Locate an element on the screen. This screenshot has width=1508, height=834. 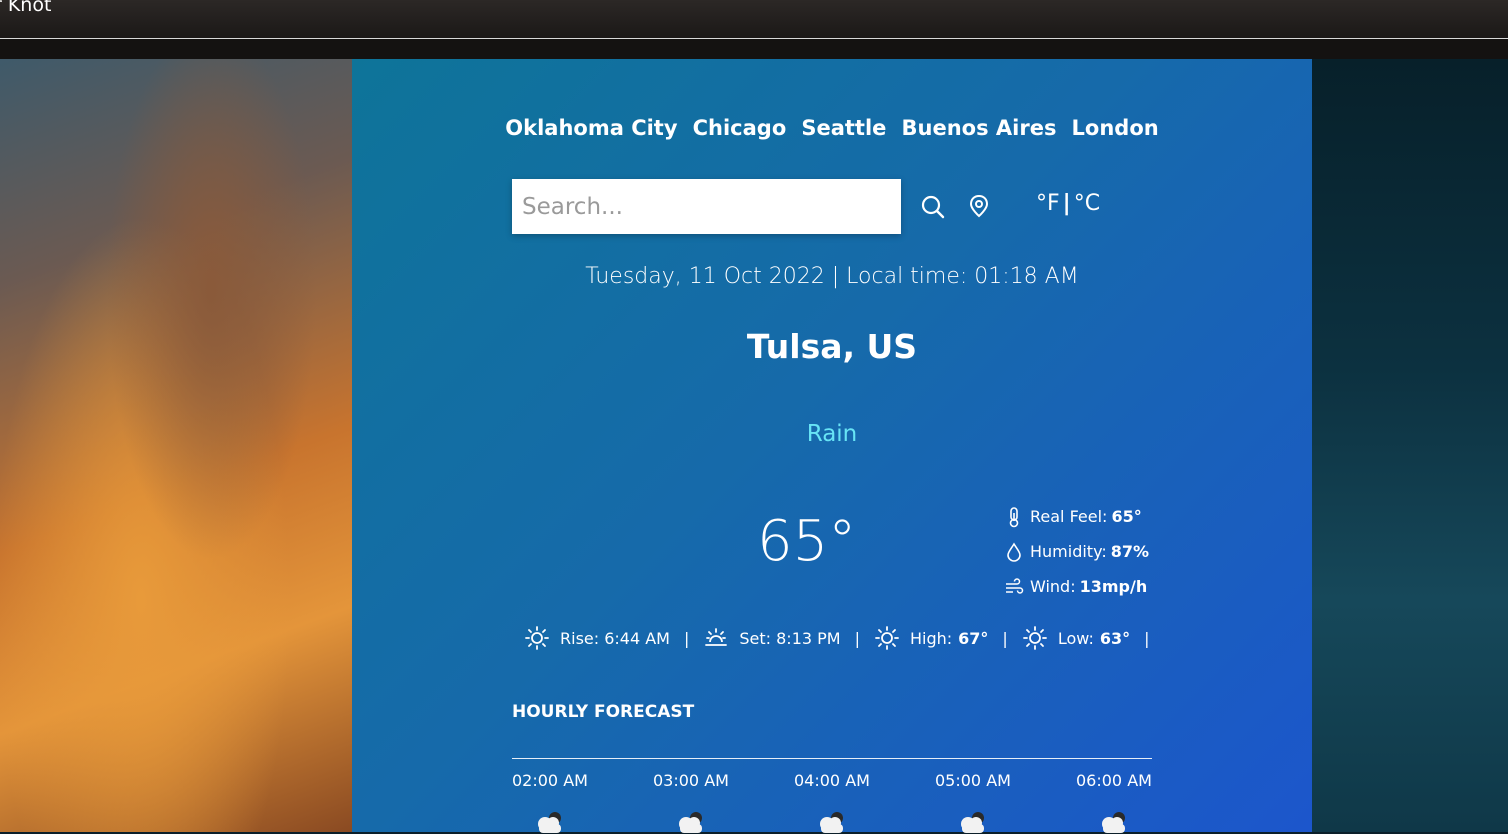
hourly-item: 05:00 AM is located at coordinates (973, 802).